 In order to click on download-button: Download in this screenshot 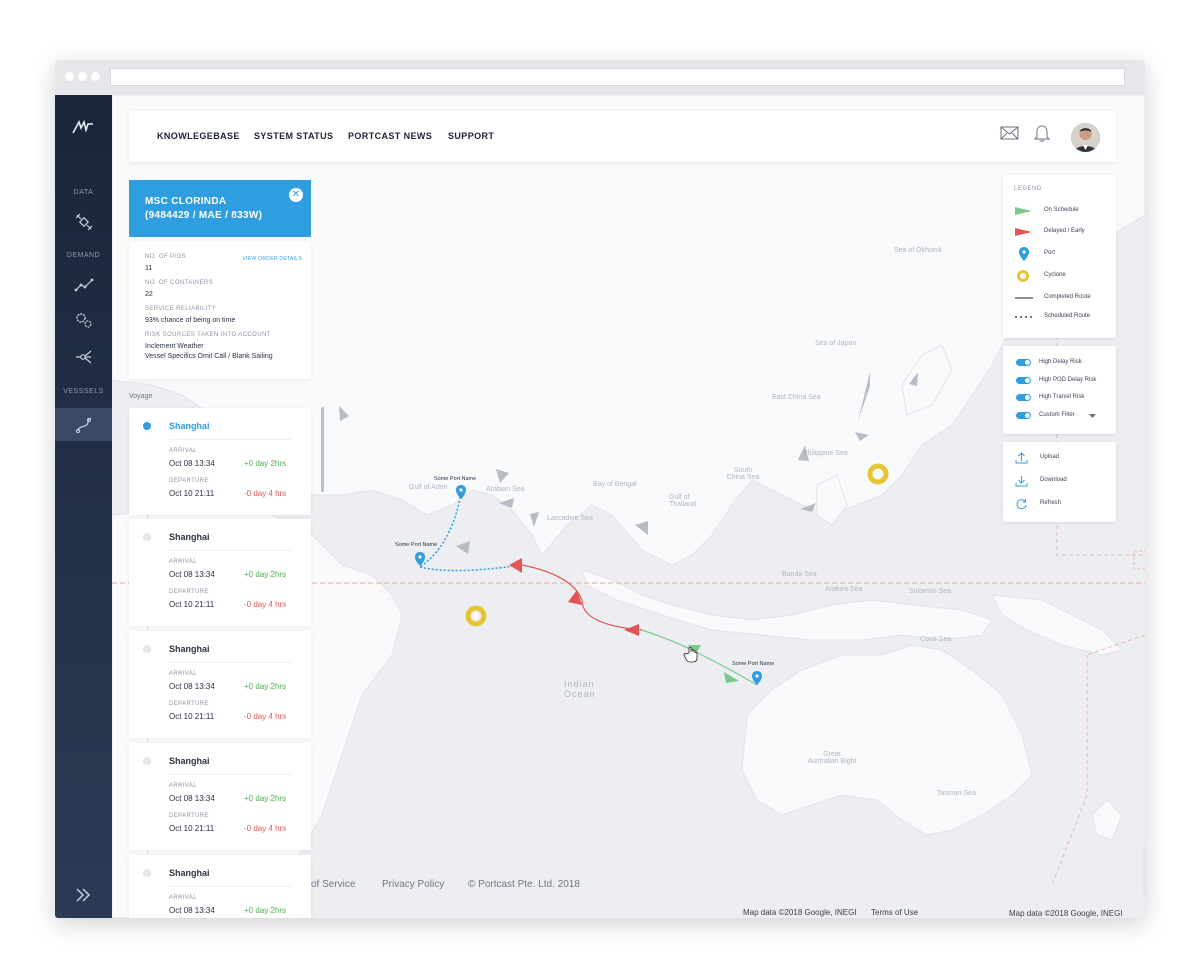, I will do `click(1059, 481)`.